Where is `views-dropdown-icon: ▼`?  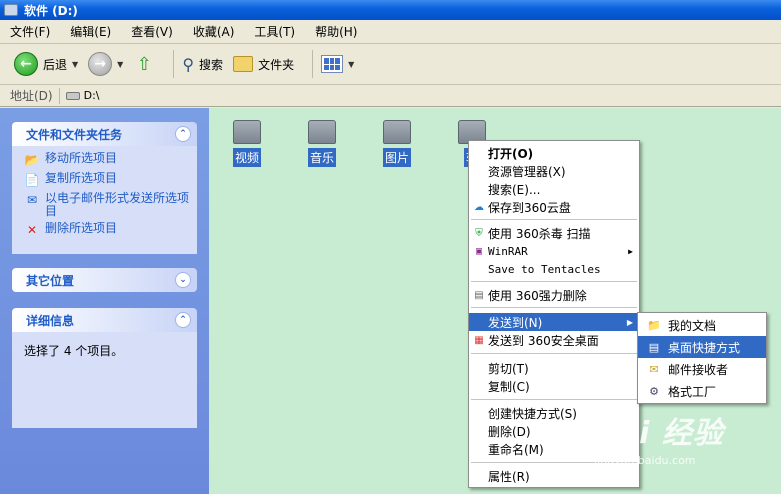
views-dropdown-icon: ▼ is located at coordinates (351, 64).